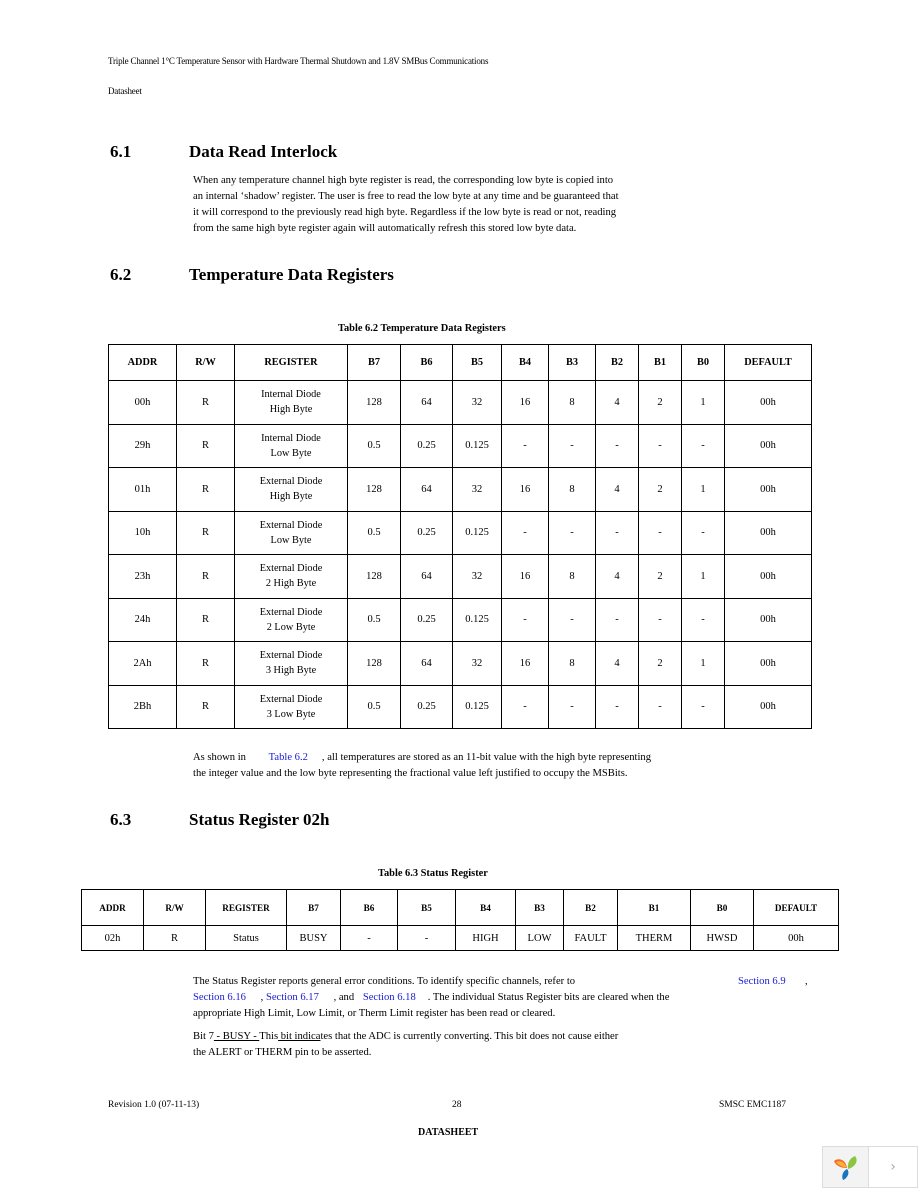 The width and height of the screenshot is (918, 1188). I want to click on app-logo-icon, so click(846, 1167).